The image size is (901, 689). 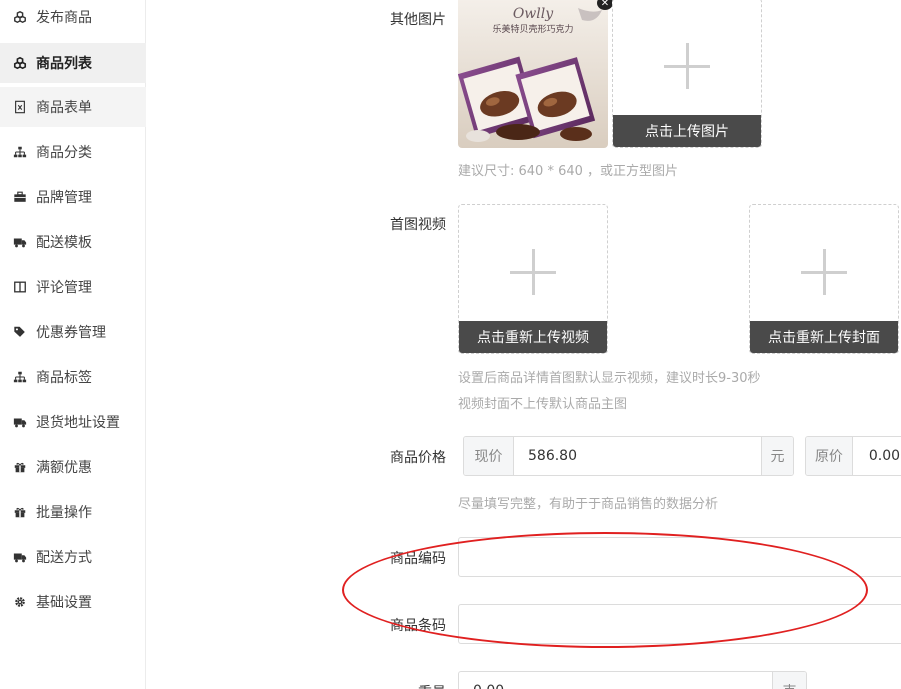 I want to click on sidebar-item-batch-operation: 批量操作, so click(x=73, y=512).